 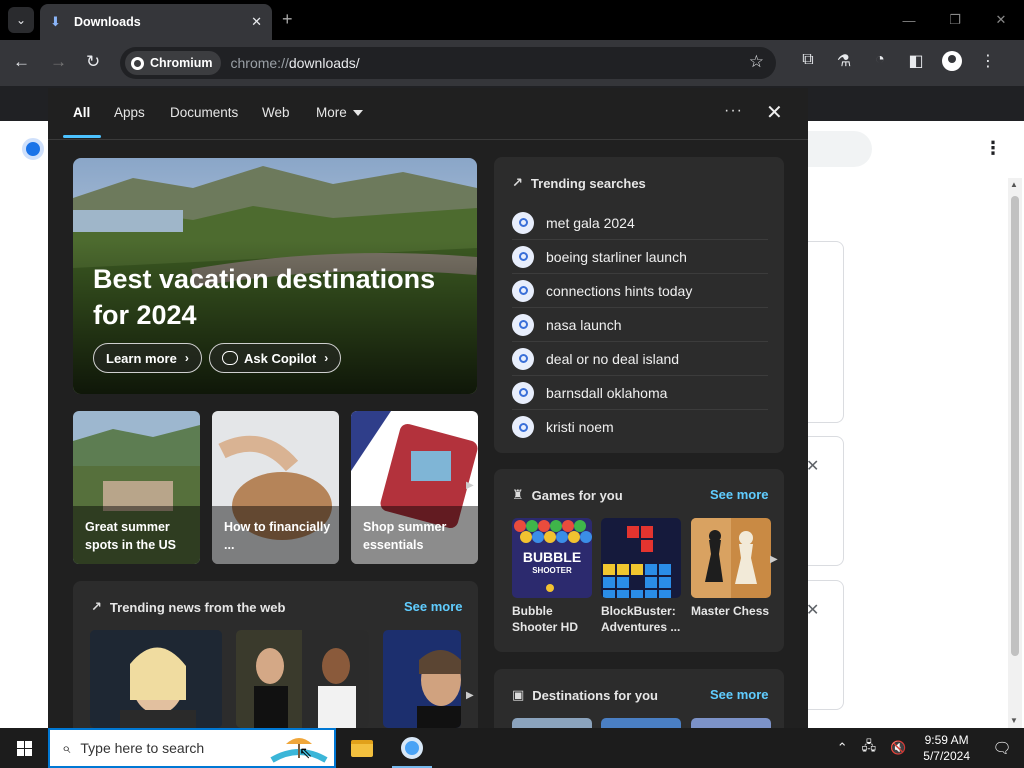 What do you see at coordinates (470, 485) in the screenshot?
I see `tiles-next-icon: ▶` at bounding box center [470, 485].